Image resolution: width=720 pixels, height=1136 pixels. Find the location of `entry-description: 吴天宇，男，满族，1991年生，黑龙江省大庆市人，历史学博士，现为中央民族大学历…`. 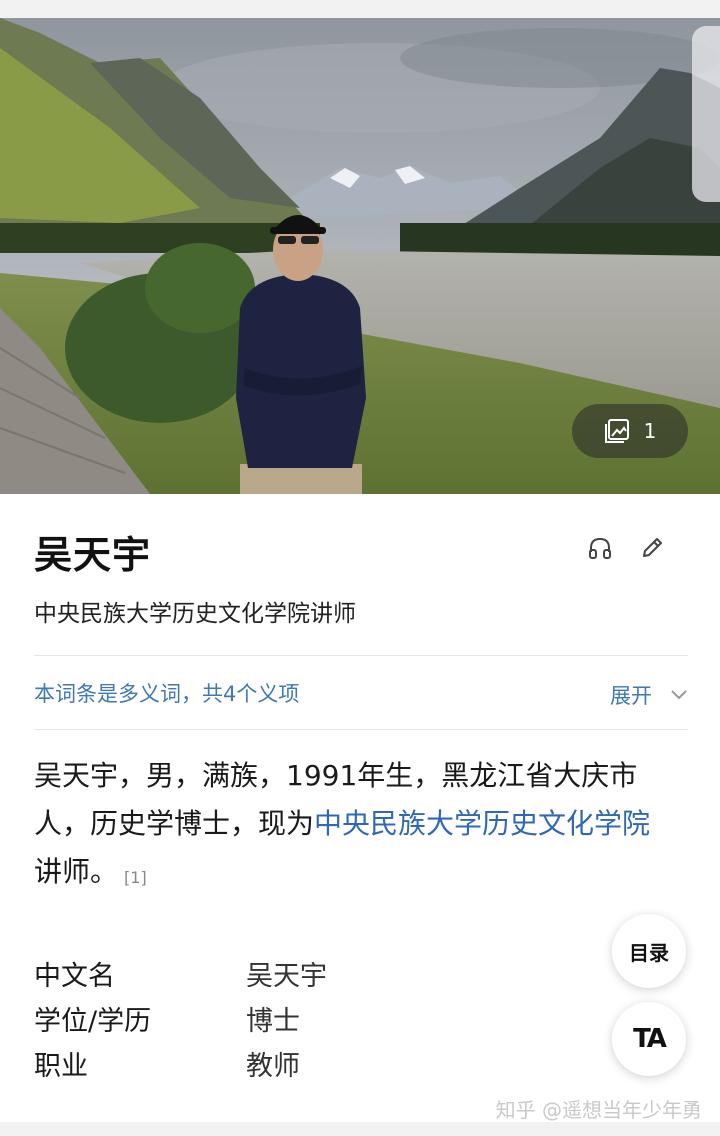

entry-description: 吴天宇，男，满族，1991年生，黑龙江省大庆市人，历史学博士，现为中央民族大学历… is located at coordinates (354, 824).